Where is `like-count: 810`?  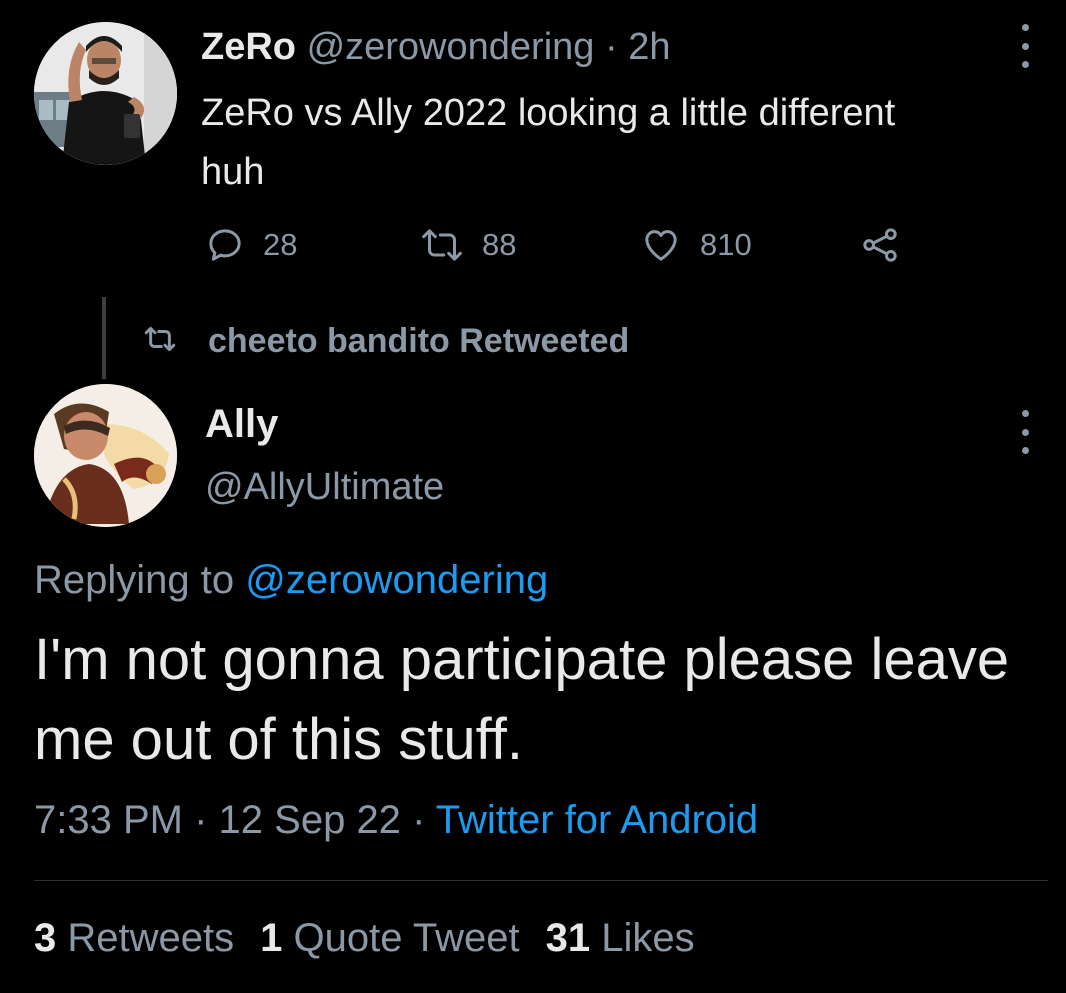
like-count: 810 is located at coordinates (726, 244).